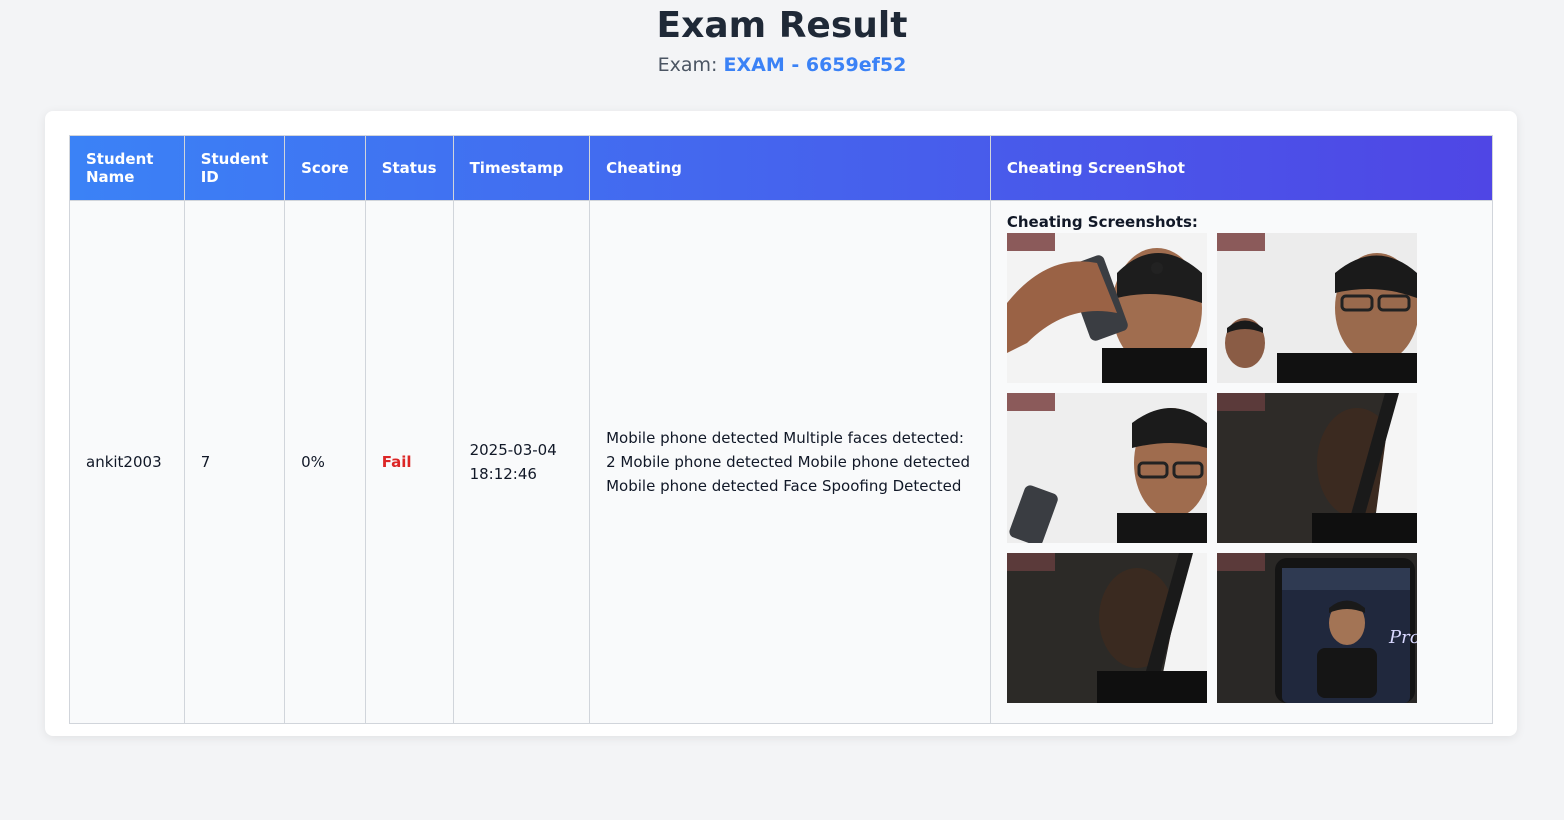 Image resolution: width=1564 pixels, height=820 pixels. I want to click on header-timestamp: Timestamp, so click(521, 168).